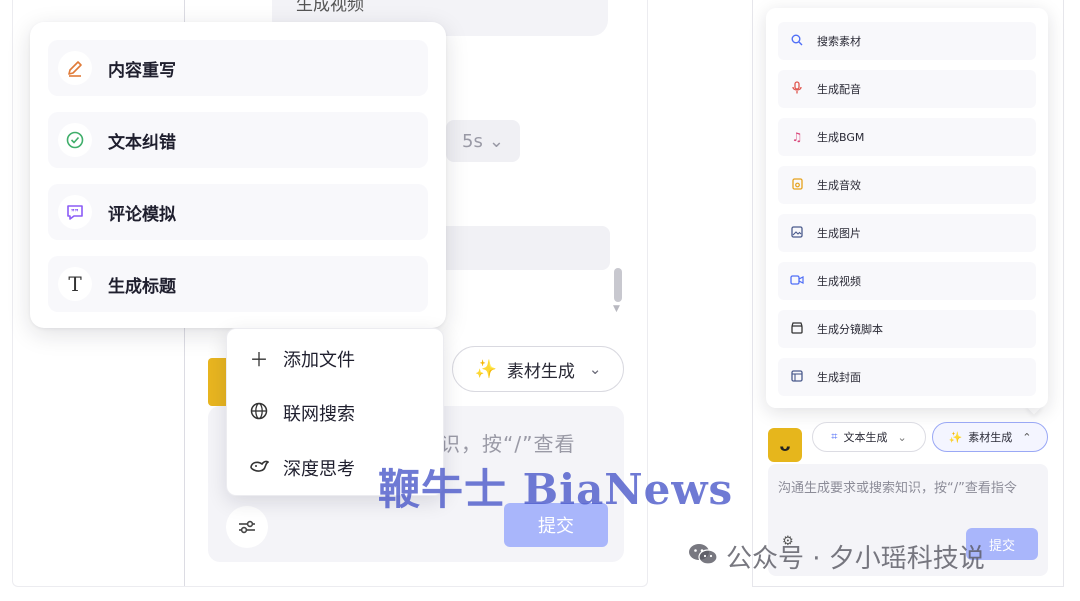  What do you see at coordinates (839, 281) in the screenshot?
I see `menu-item-label: 生成视频` at bounding box center [839, 281].